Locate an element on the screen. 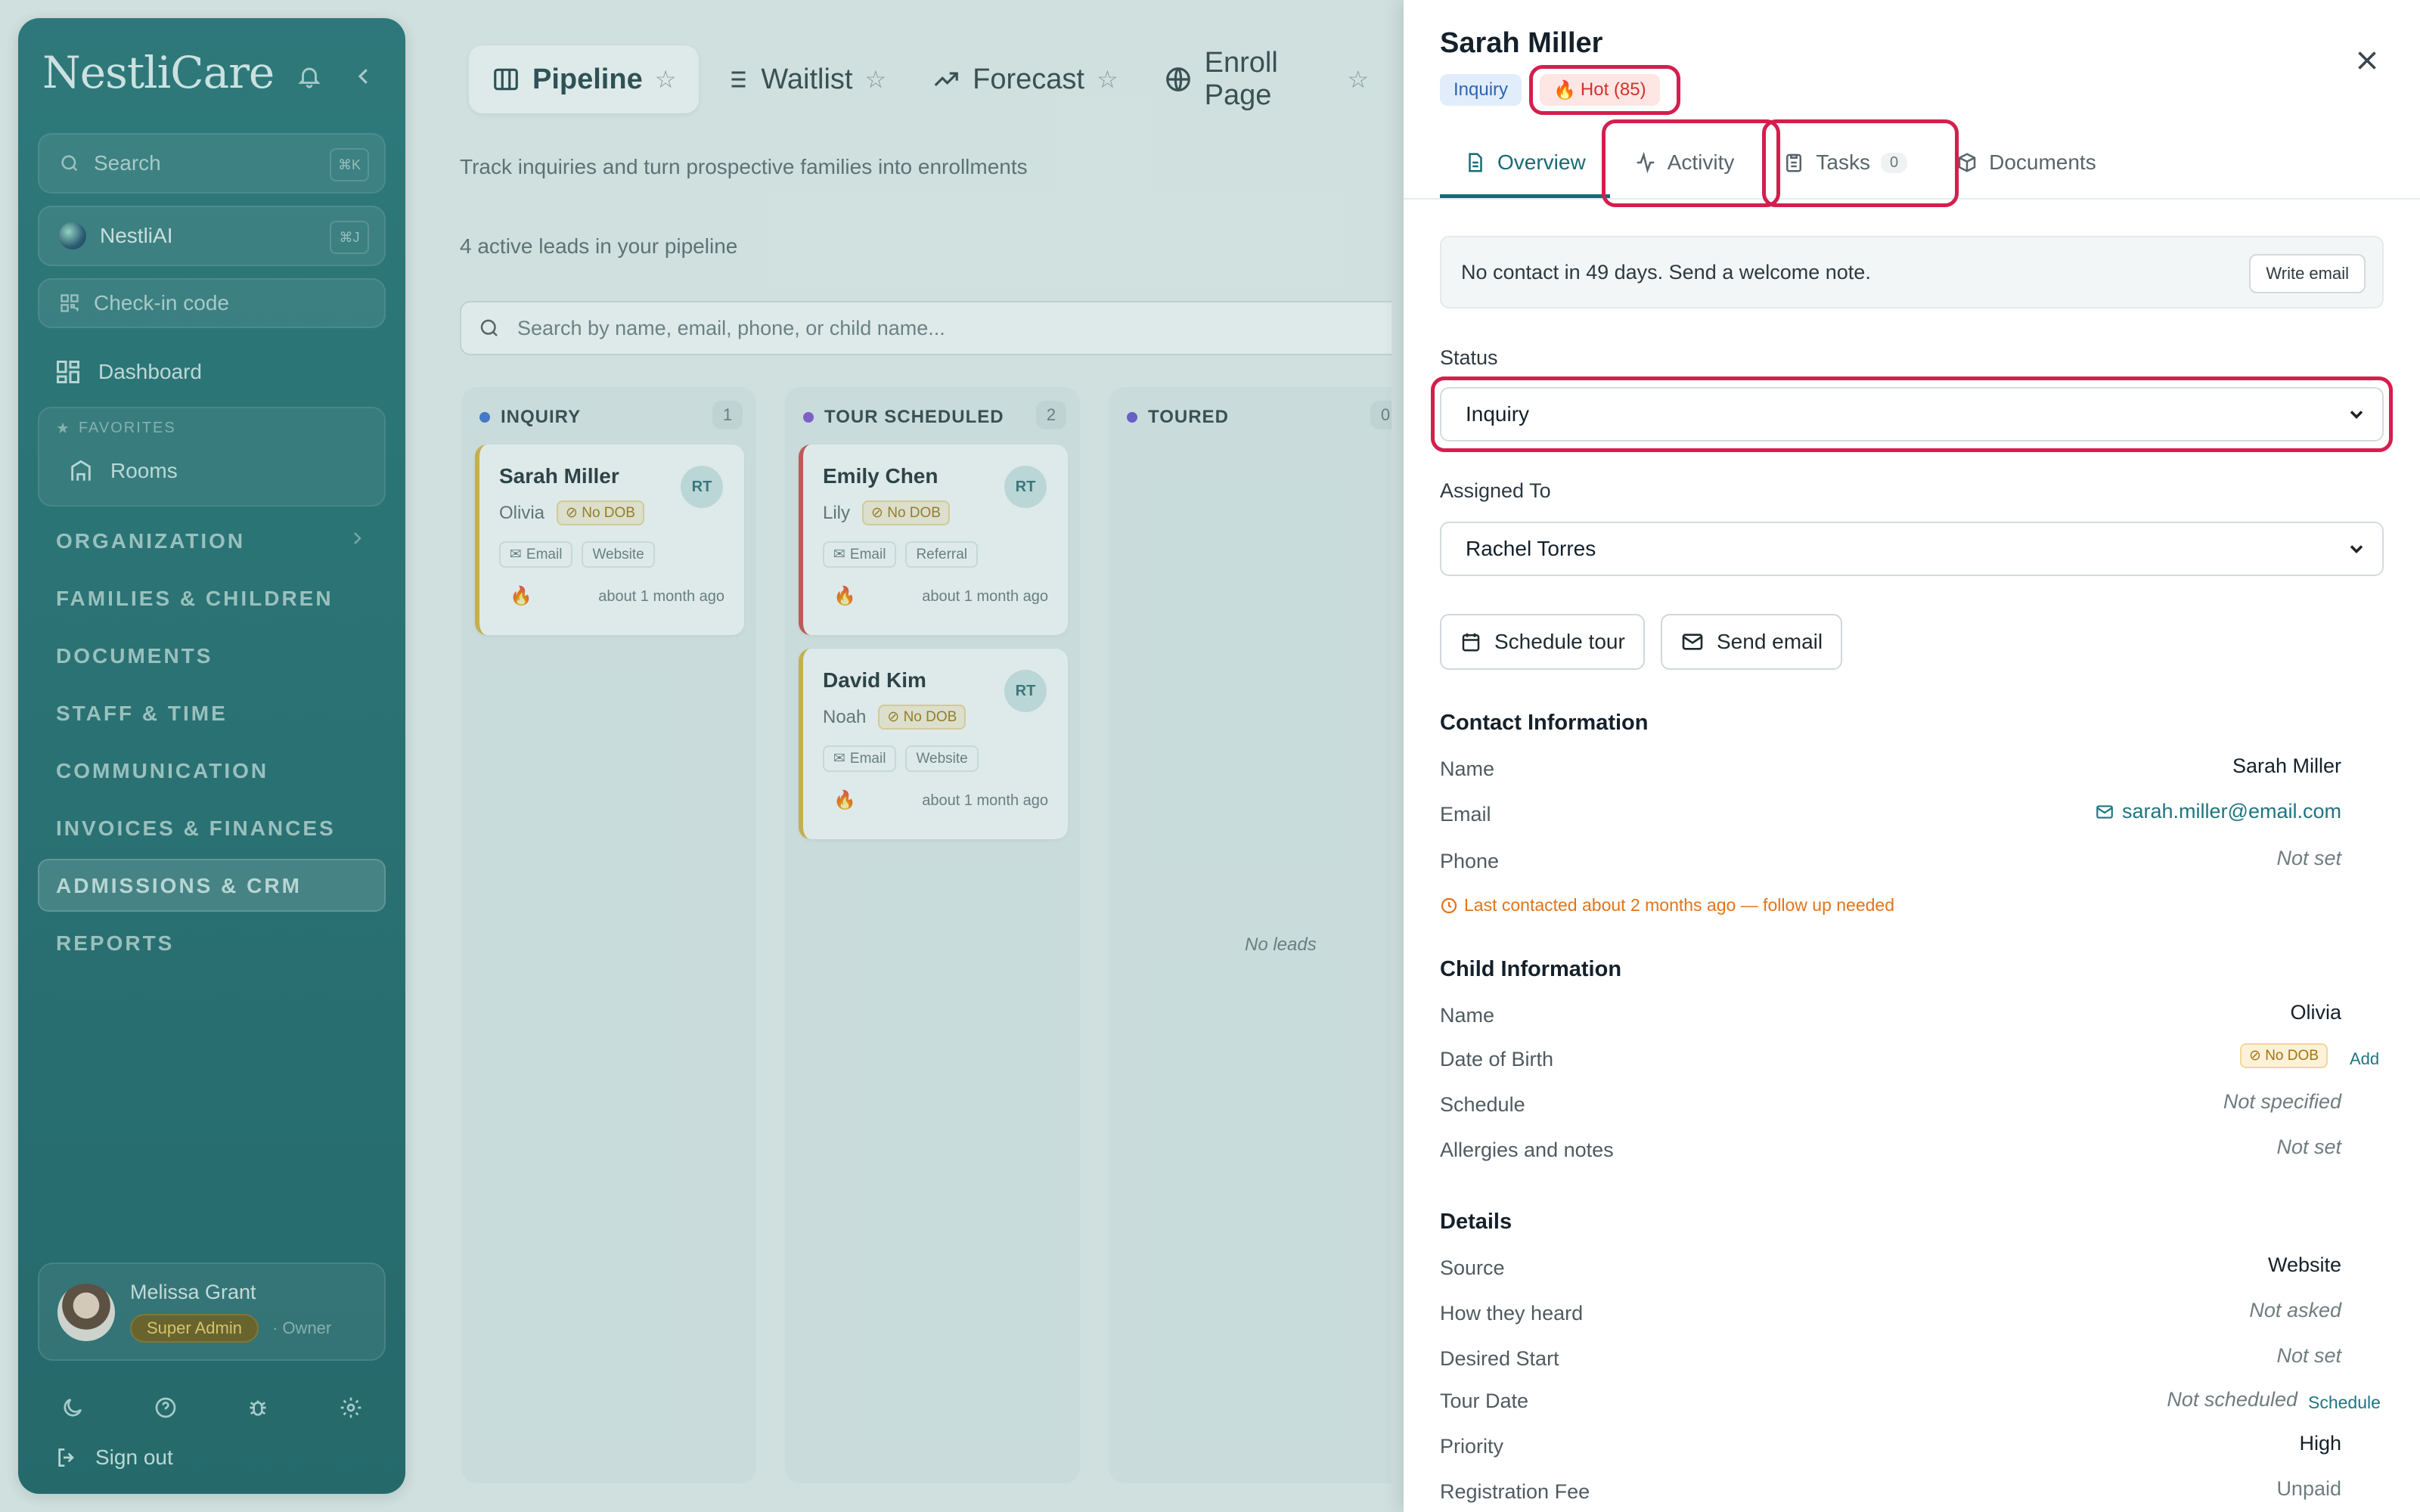 The height and width of the screenshot is (1512, 2420). schedule-tour-label: Schedule tour is located at coordinates (1559, 641).